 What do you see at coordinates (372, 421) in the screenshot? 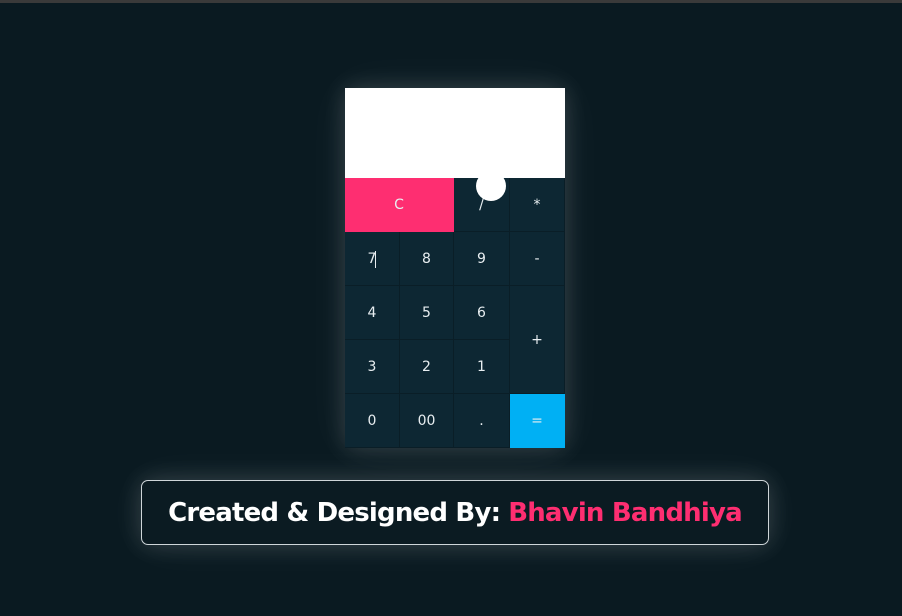
I see `zero-button: 0` at bounding box center [372, 421].